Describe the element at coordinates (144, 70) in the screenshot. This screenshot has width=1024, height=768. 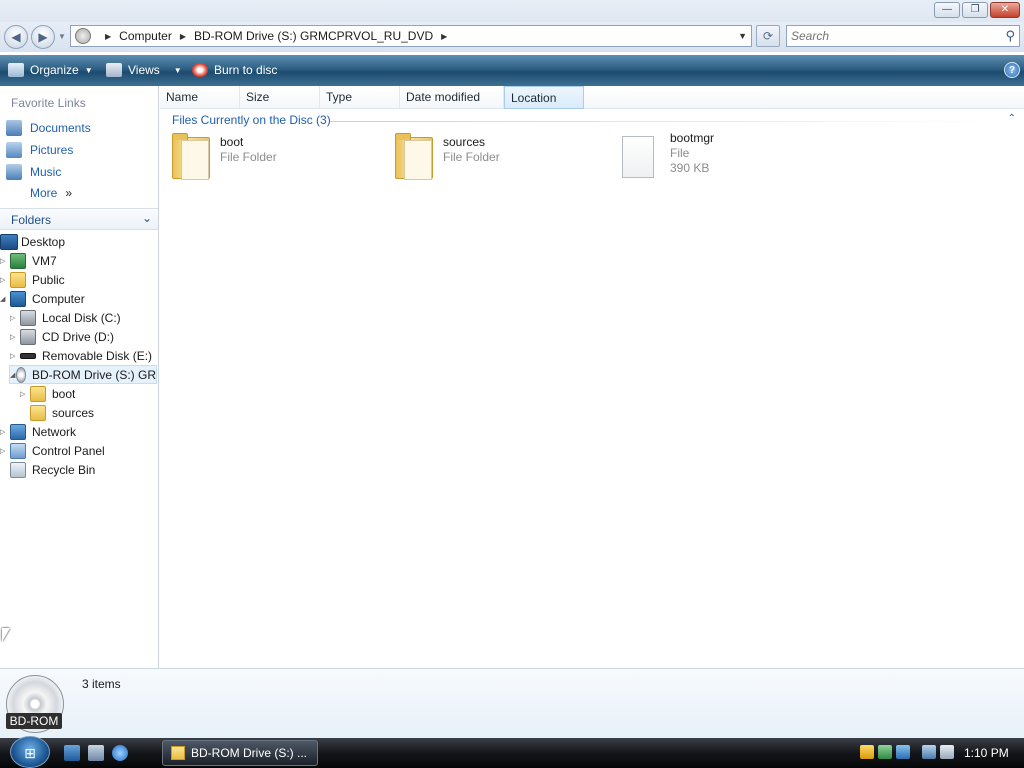
I see `views-button: Views ▼` at that location.